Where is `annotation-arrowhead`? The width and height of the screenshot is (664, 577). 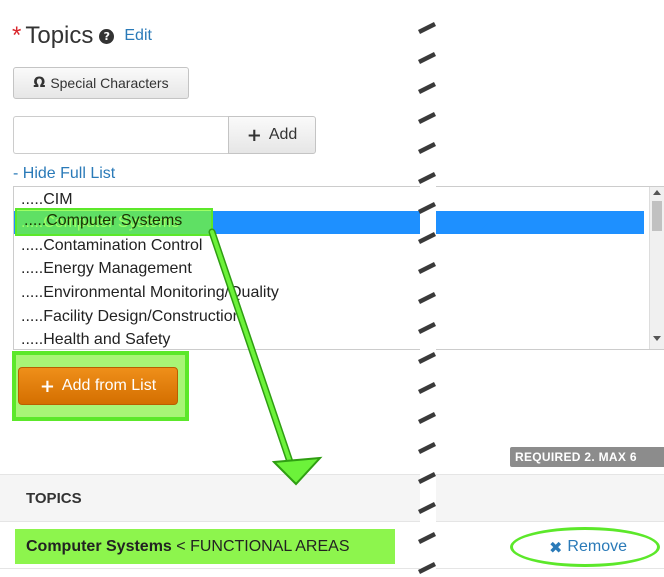 annotation-arrowhead is located at coordinates (297, 471).